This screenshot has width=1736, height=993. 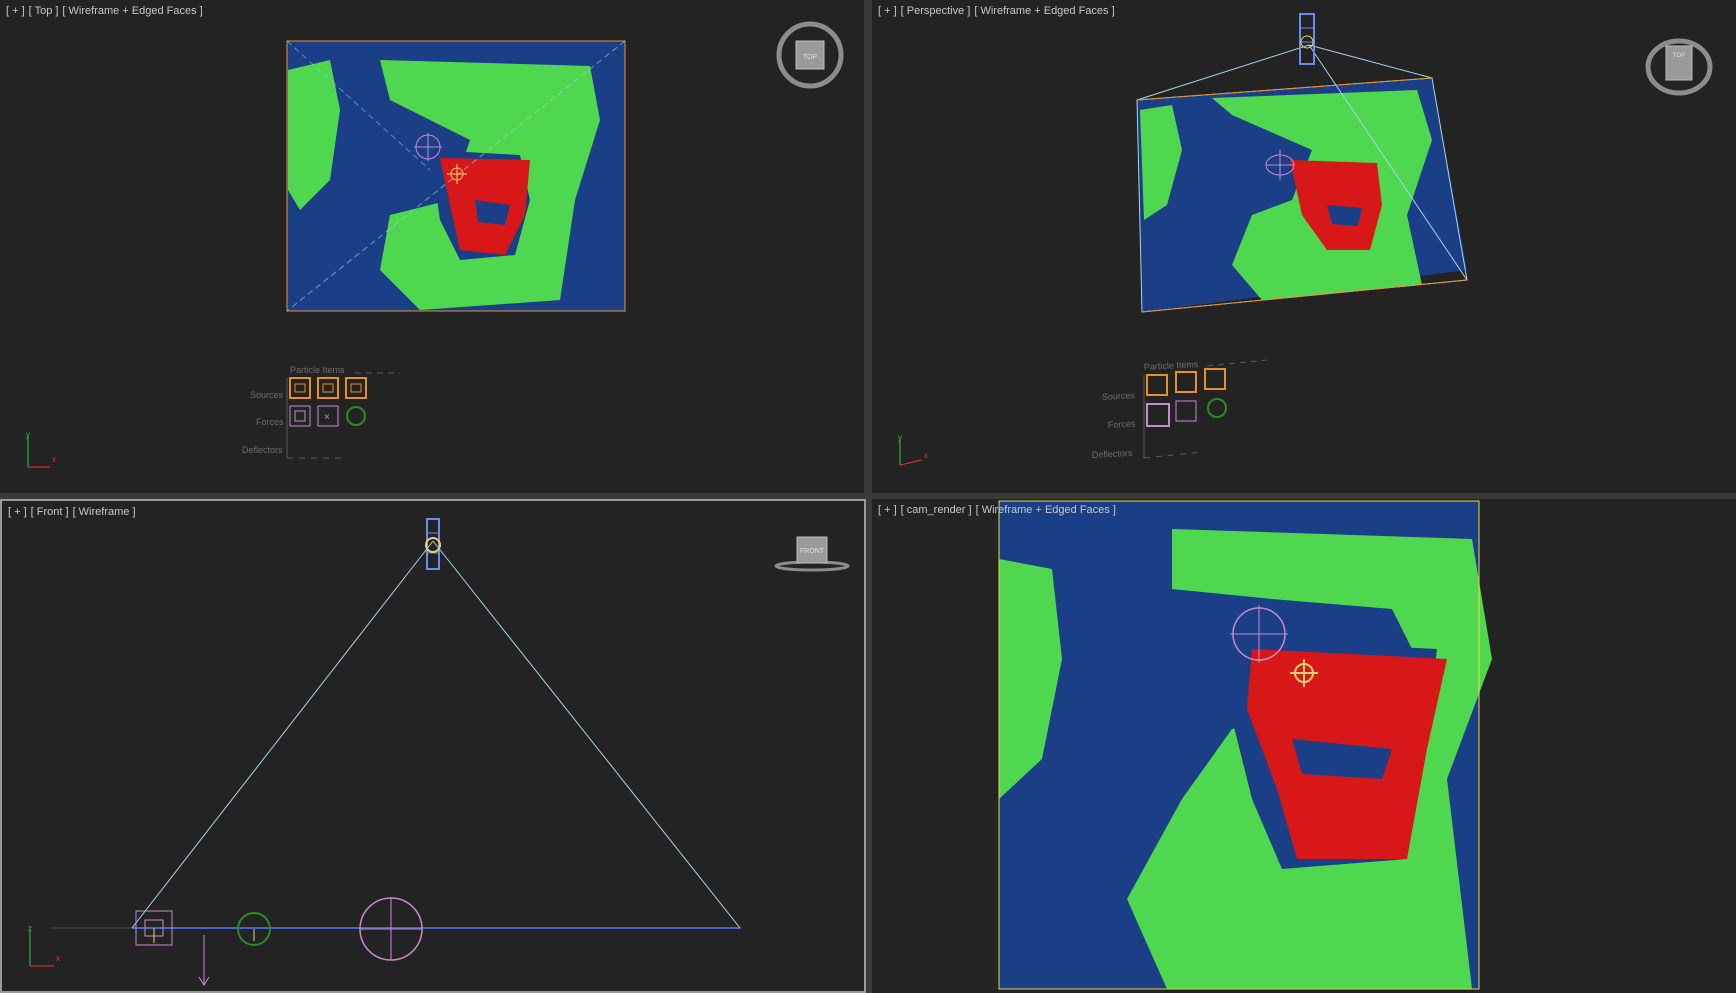 I want to click on viewcube: FRONT, so click(x=812, y=553).